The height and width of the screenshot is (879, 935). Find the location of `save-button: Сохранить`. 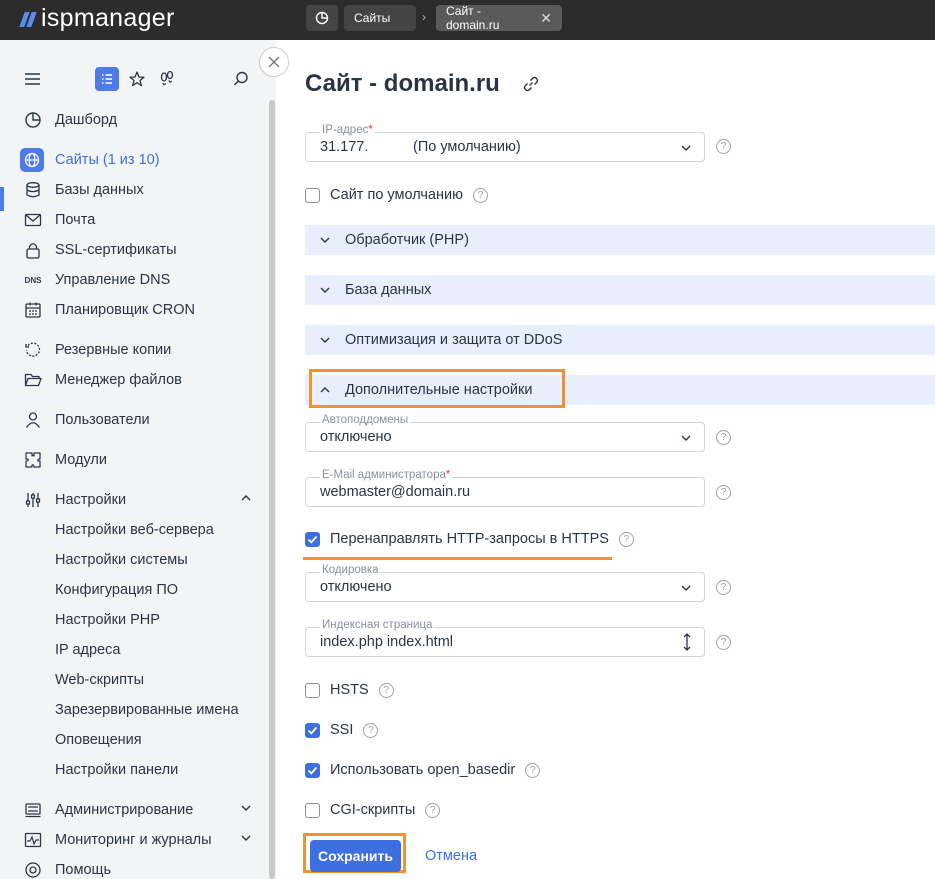

save-button: Сохранить is located at coordinates (355, 856).